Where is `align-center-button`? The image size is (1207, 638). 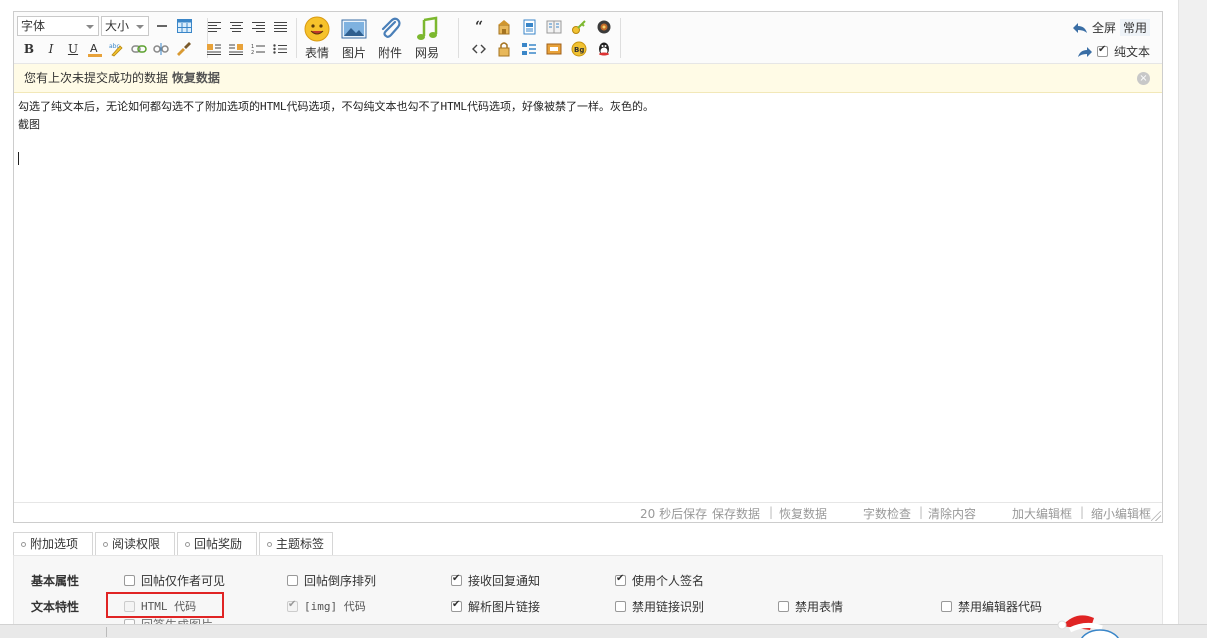
align-center-button is located at coordinates (236, 27).